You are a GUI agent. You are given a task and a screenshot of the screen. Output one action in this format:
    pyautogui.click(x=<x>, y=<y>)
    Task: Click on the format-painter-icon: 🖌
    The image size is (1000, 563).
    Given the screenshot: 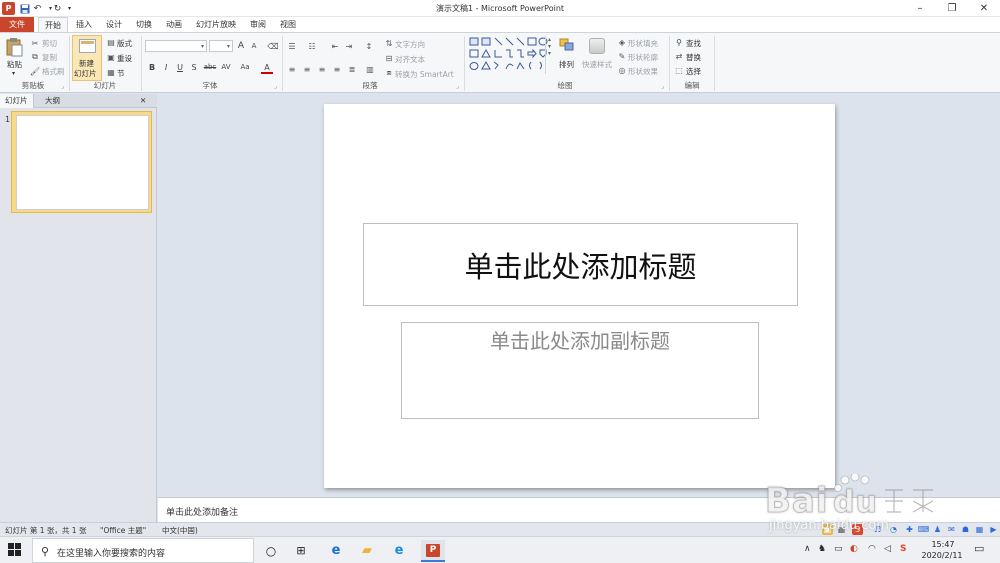 What is the action you would take?
    pyautogui.click(x=35, y=71)
    